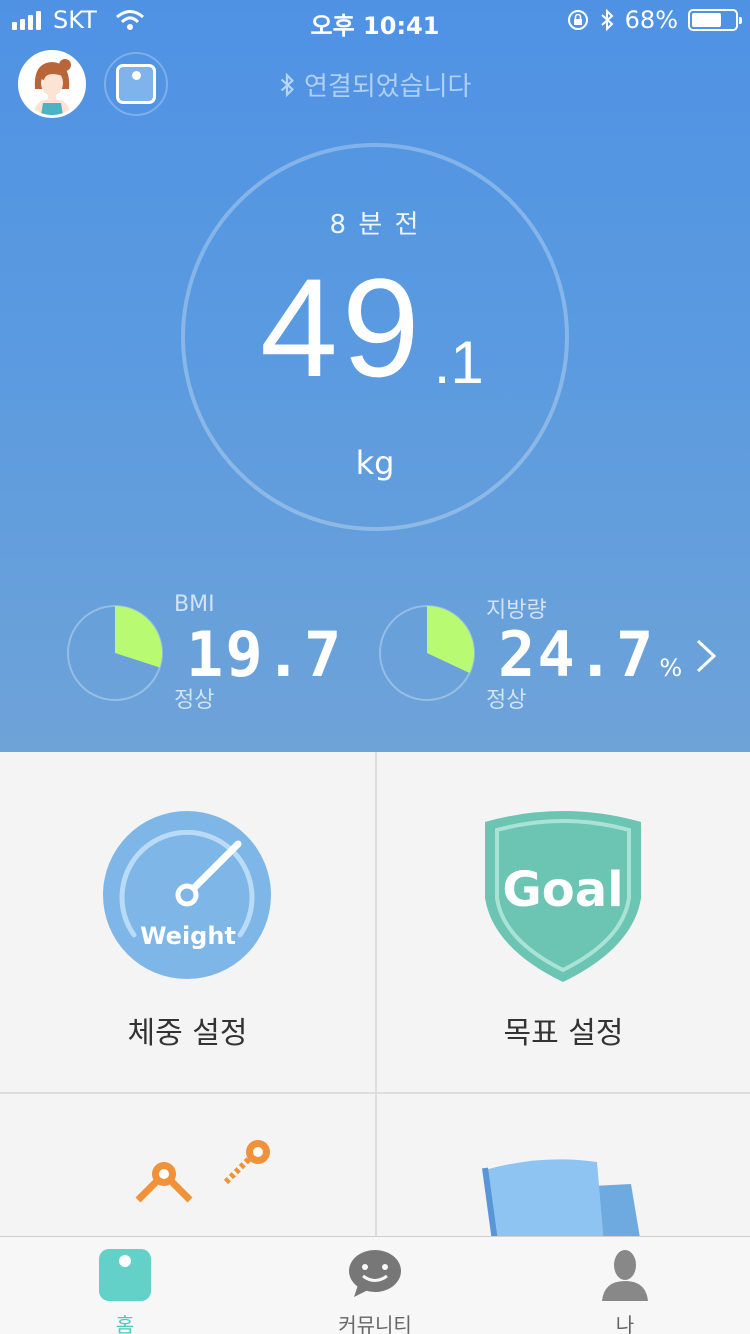 The height and width of the screenshot is (1334, 750). What do you see at coordinates (450, 640) in the screenshot?
I see `fat-ring-slice` at bounding box center [450, 640].